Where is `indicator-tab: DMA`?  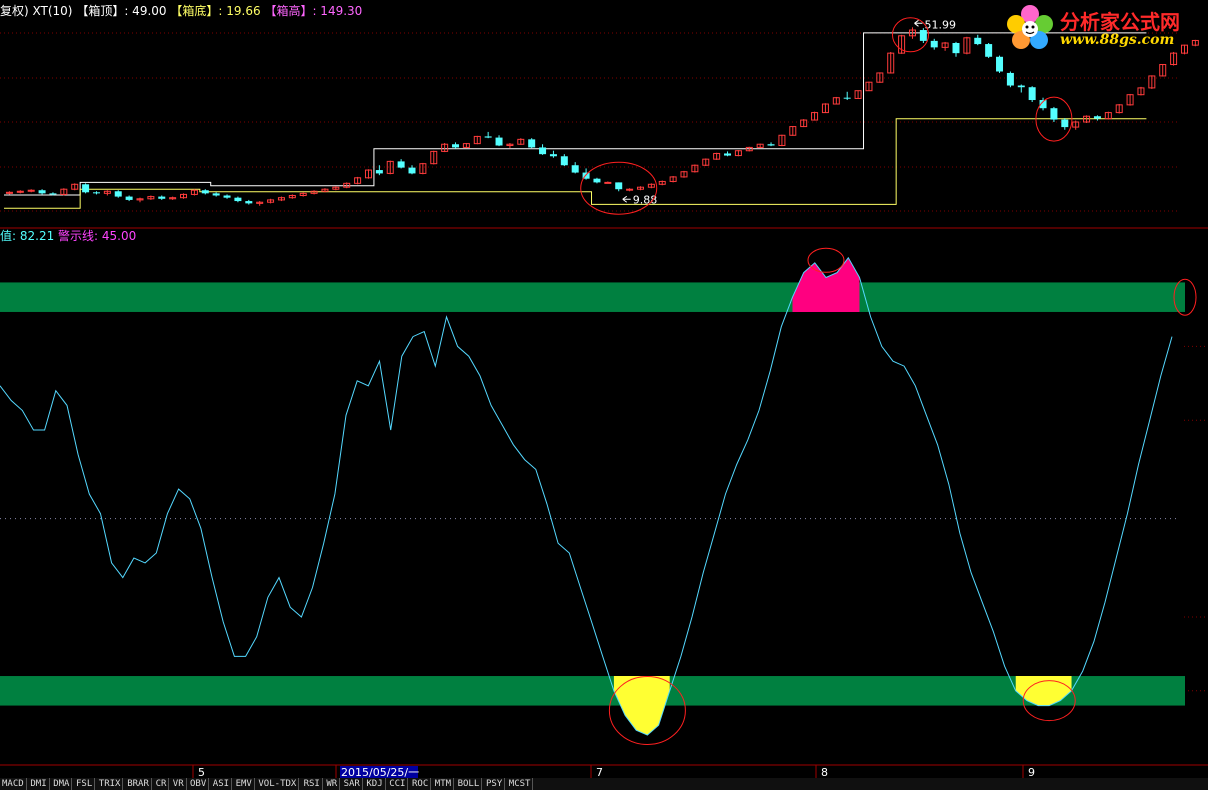 indicator-tab: DMA is located at coordinates (62, 784).